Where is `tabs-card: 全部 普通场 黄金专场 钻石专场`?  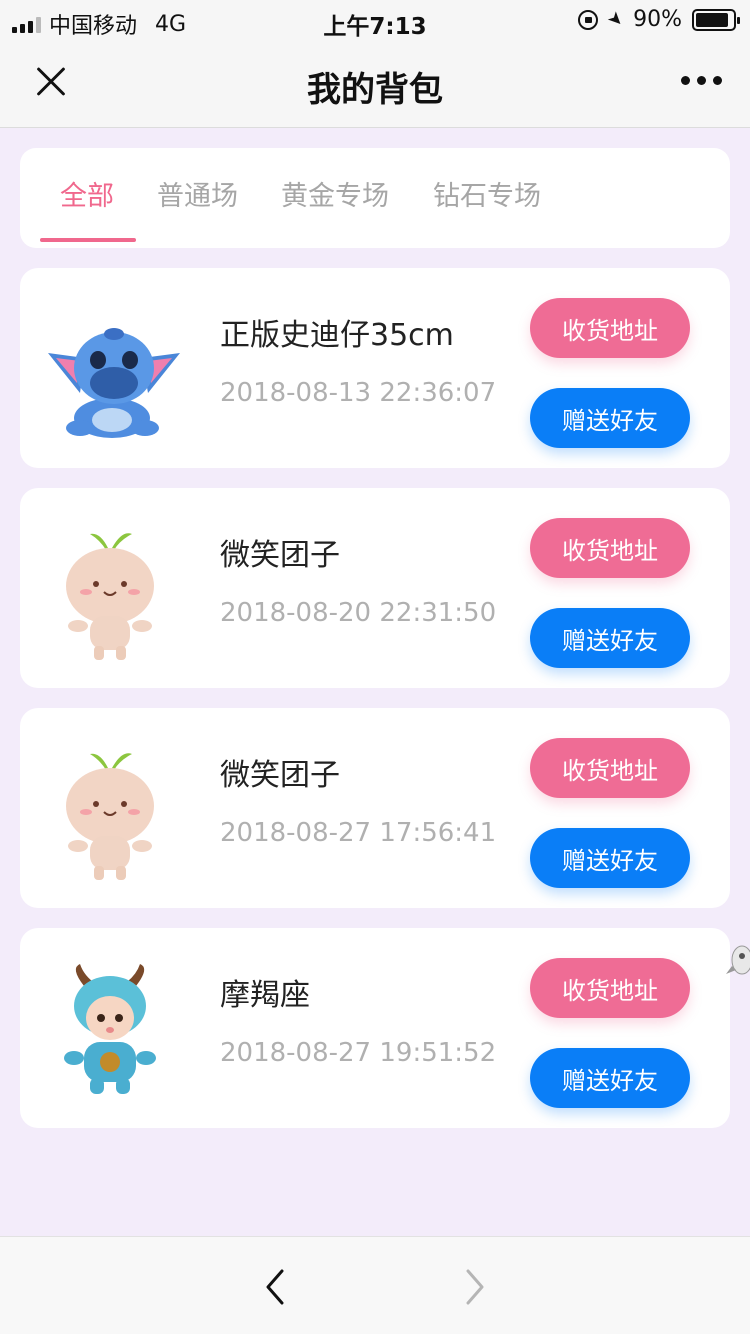 tabs-card: 全部 普通场 黄金专场 钻石专场 is located at coordinates (375, 198).